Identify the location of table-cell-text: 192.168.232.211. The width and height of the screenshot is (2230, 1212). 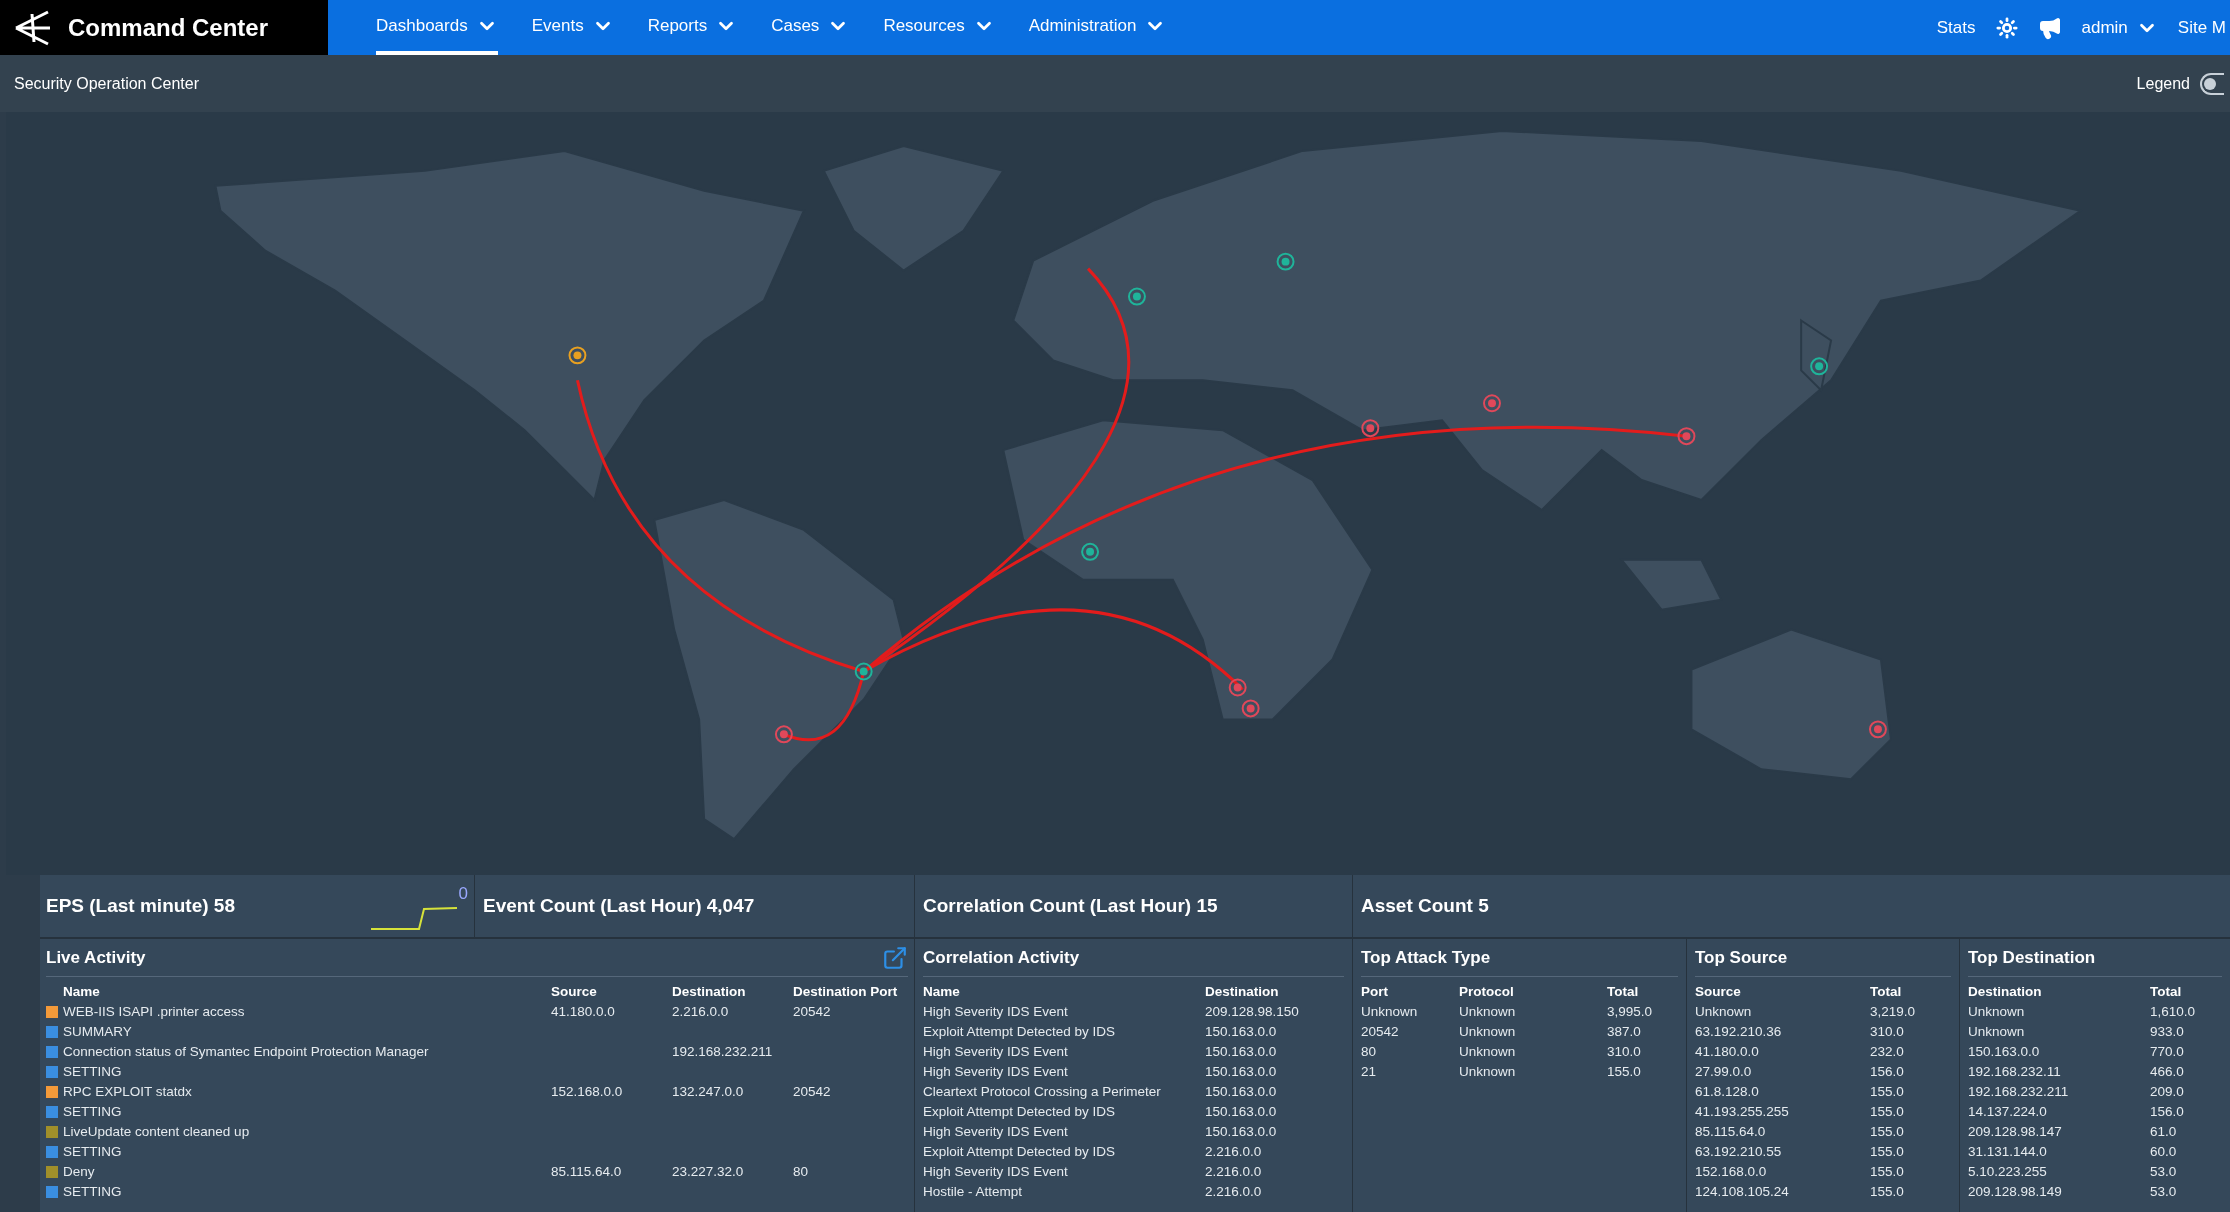
(2019, 1092).